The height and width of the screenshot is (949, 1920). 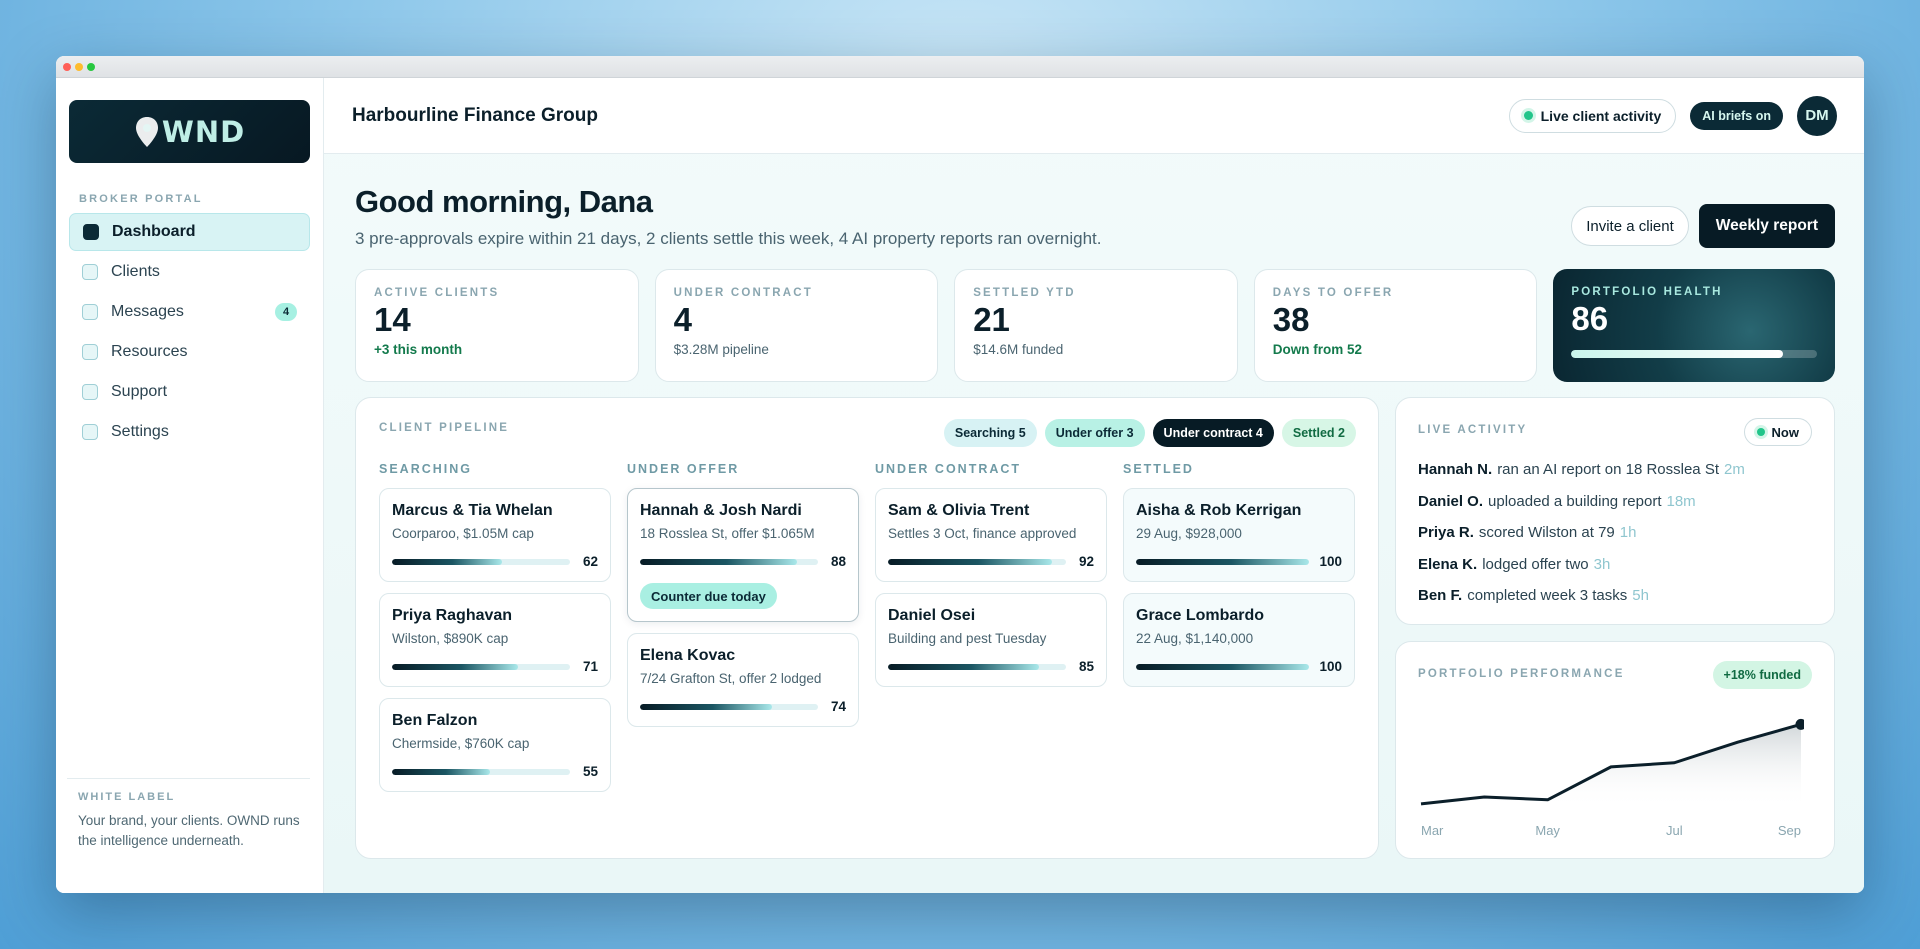 What do you see at coordinates (1615, 565) in the screenshot?
I see `activity-item: Elena K. lodged offer two 3h` at bounding box center [1615, 565].